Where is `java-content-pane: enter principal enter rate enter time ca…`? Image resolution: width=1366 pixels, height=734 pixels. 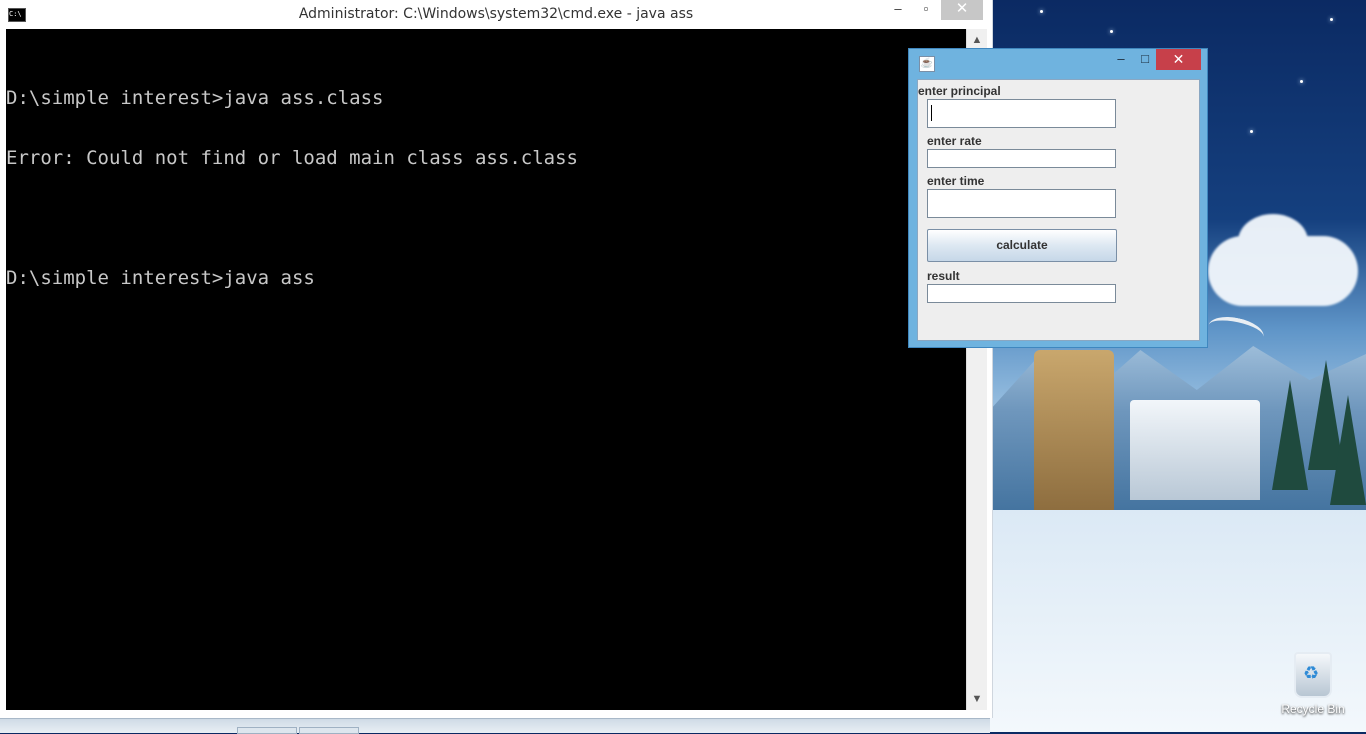 java-content-pane: enter principal enter rate enter time ca… is located at coordinates (1058, 210).